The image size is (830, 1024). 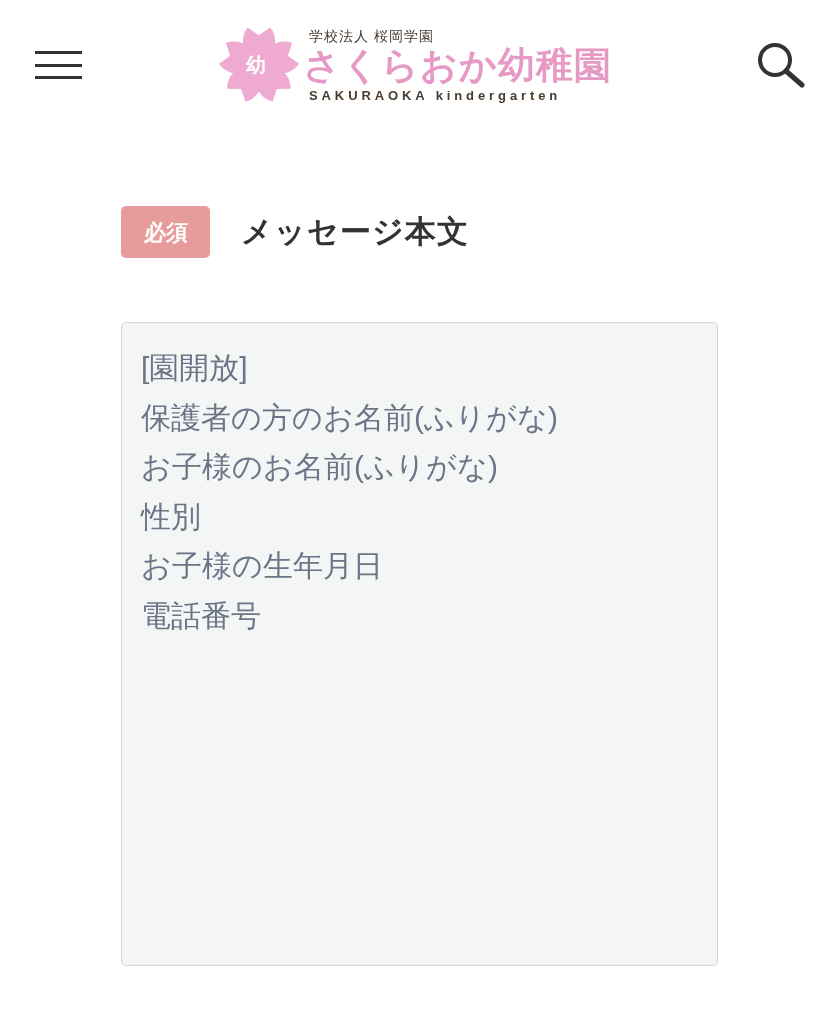 I want to click on logo-name: さくらおか幼稚園, so click(x=457, y=65).